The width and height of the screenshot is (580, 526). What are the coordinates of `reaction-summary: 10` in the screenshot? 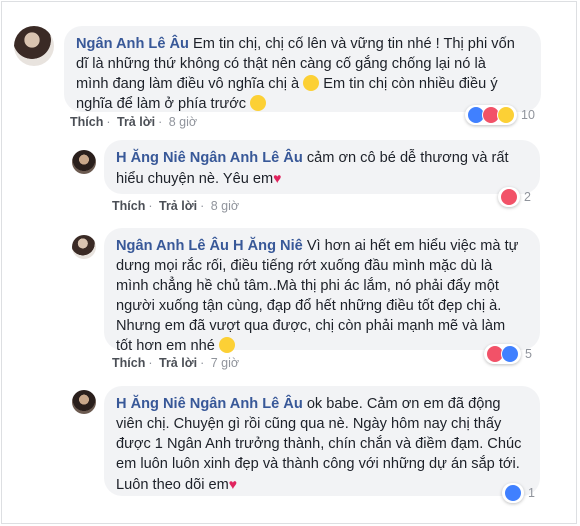 It's located at (500, 115).